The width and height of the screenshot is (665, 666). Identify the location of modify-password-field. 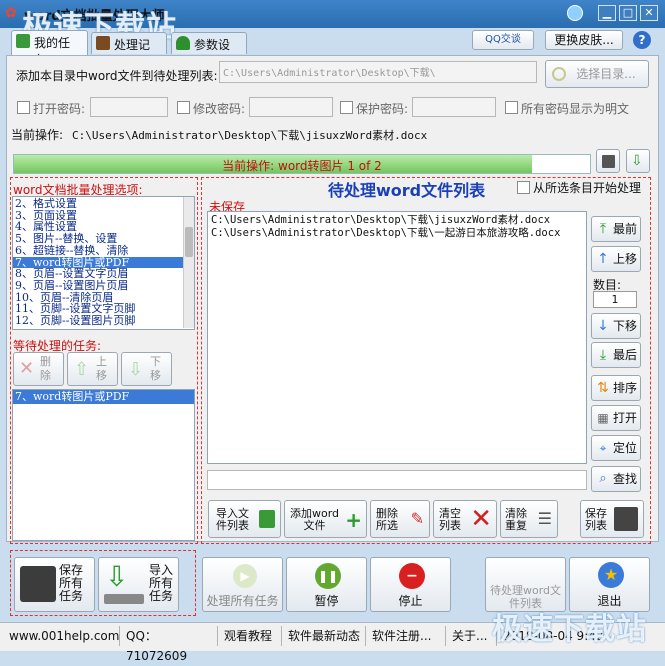
(291, 107).